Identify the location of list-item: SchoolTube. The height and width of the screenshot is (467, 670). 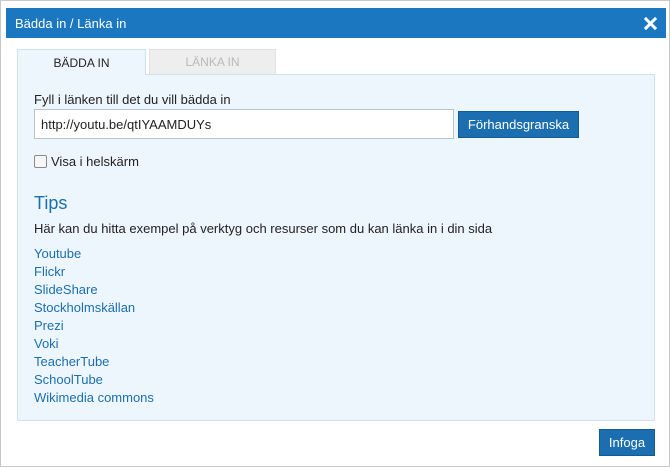
(94, 380).